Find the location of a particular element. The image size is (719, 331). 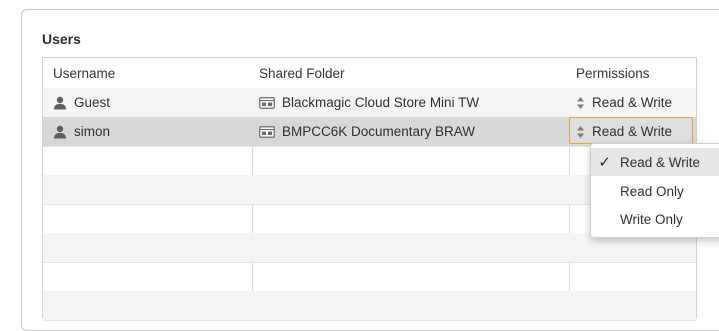

column-header-username: Username is located at coordinates (84, 73).